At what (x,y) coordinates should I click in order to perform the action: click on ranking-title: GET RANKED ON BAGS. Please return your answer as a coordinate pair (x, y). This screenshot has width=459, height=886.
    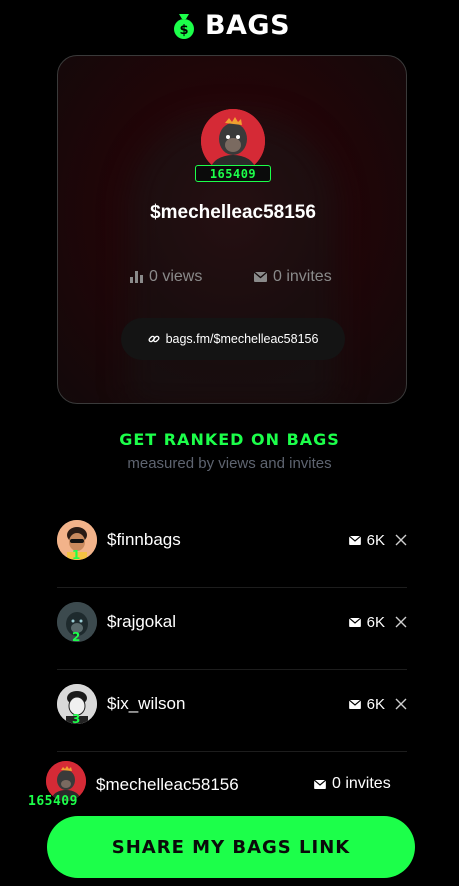
    Looking at the image, I should click on (229, 439).